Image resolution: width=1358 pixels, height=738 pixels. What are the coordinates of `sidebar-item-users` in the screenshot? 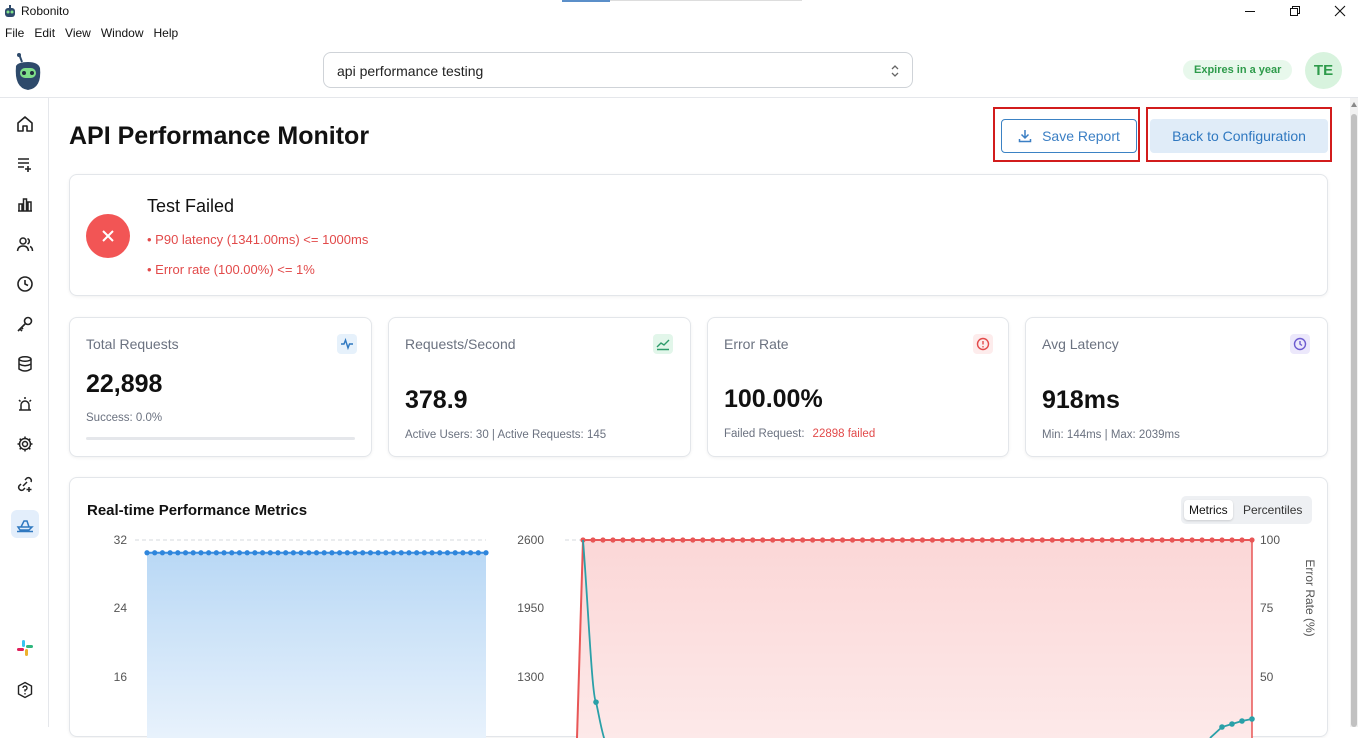 It's located at (25, 244).